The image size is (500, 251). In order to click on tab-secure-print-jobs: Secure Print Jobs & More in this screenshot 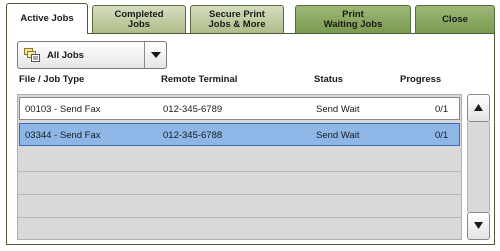, I will do `click(237, 19)`.